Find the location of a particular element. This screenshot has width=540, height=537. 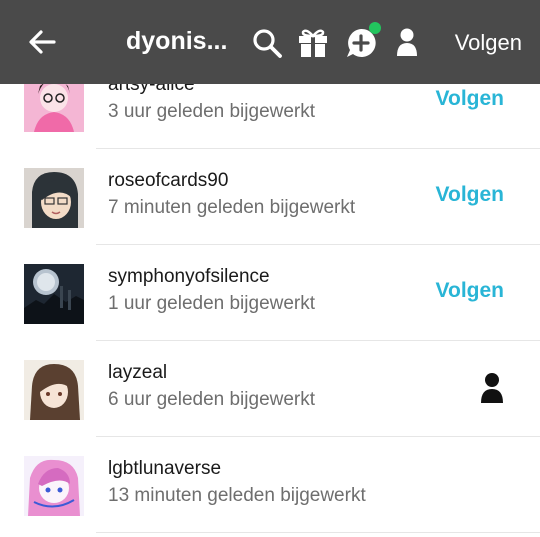

search-icon is located at coordinates (267, 45).